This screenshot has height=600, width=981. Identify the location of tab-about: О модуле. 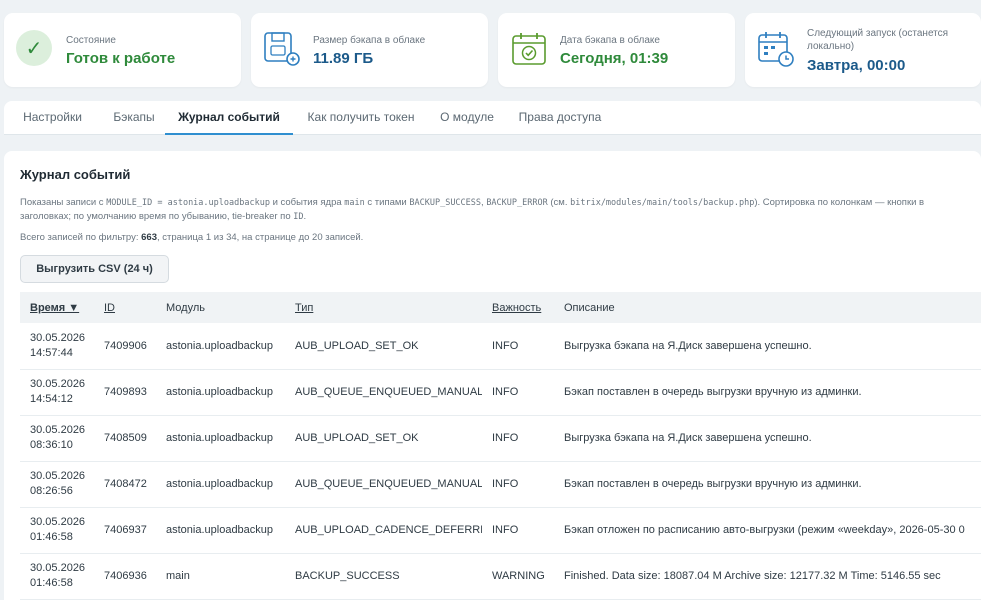
(467, 118).